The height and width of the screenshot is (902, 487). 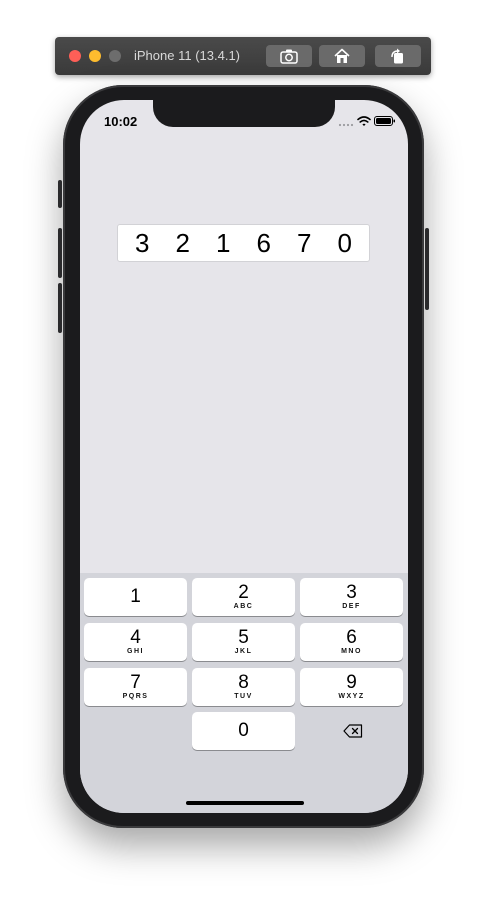 I want to click on wifi-icon, so click(x=364, y=121).